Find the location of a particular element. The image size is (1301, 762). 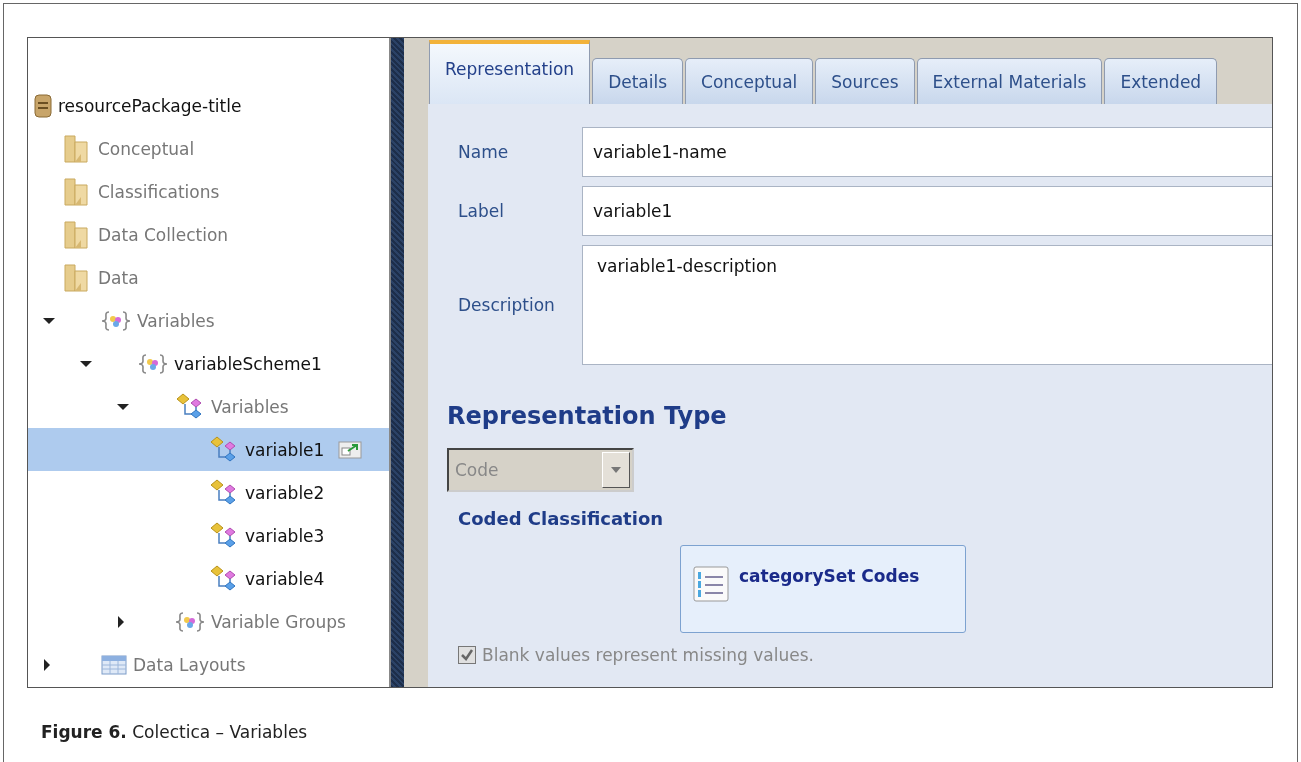

tab: Conceptual is located at coordinates (749, 81).